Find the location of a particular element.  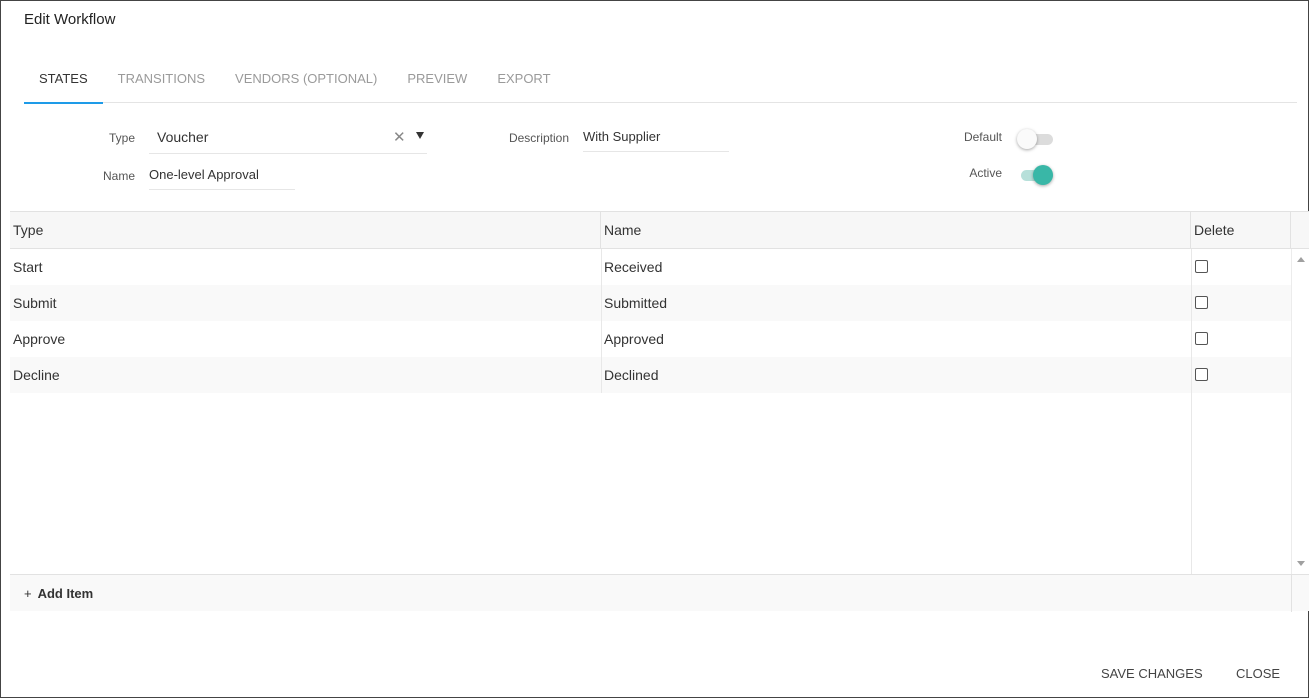

tab-vendors: VENDORS (OPTIONAL) is located at coordinates (306, 83).